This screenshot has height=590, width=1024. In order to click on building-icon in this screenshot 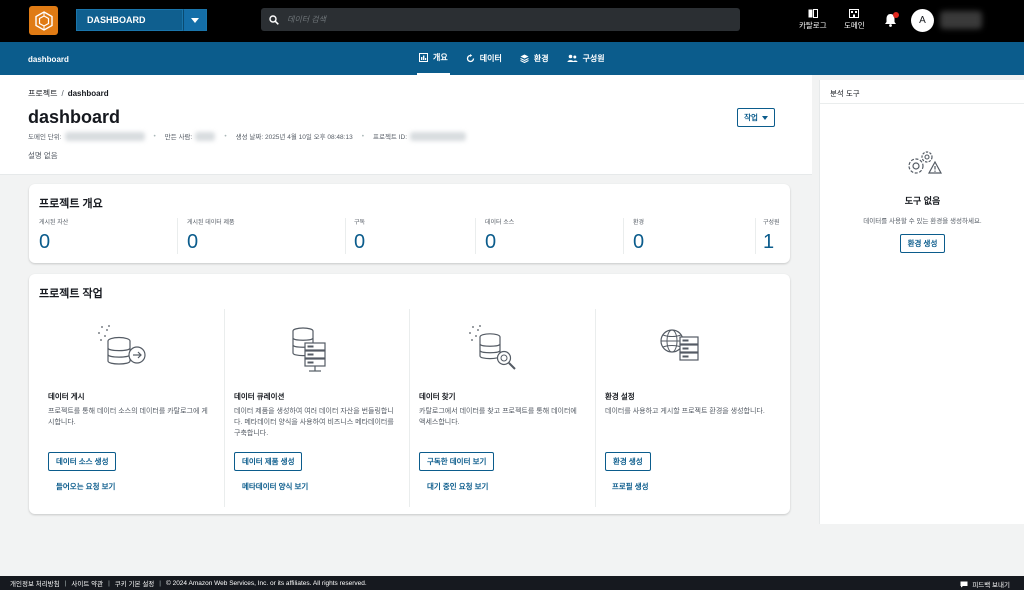, I will do `click(854, 13)`.